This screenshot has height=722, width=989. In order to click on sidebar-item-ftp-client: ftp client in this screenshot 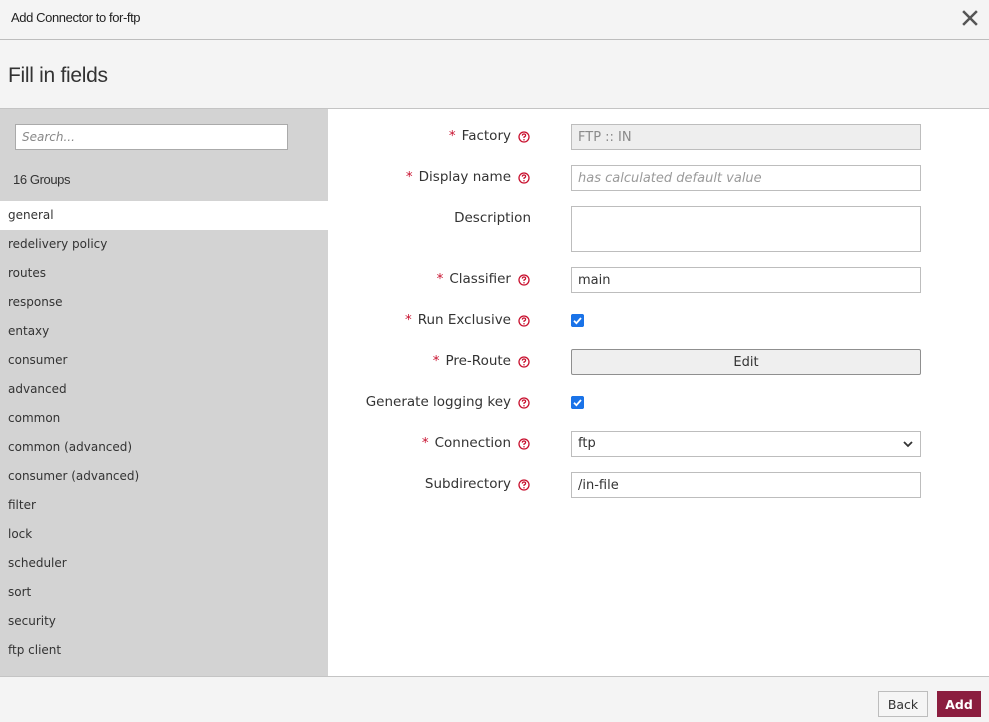, I will do `click(164, 650)`.